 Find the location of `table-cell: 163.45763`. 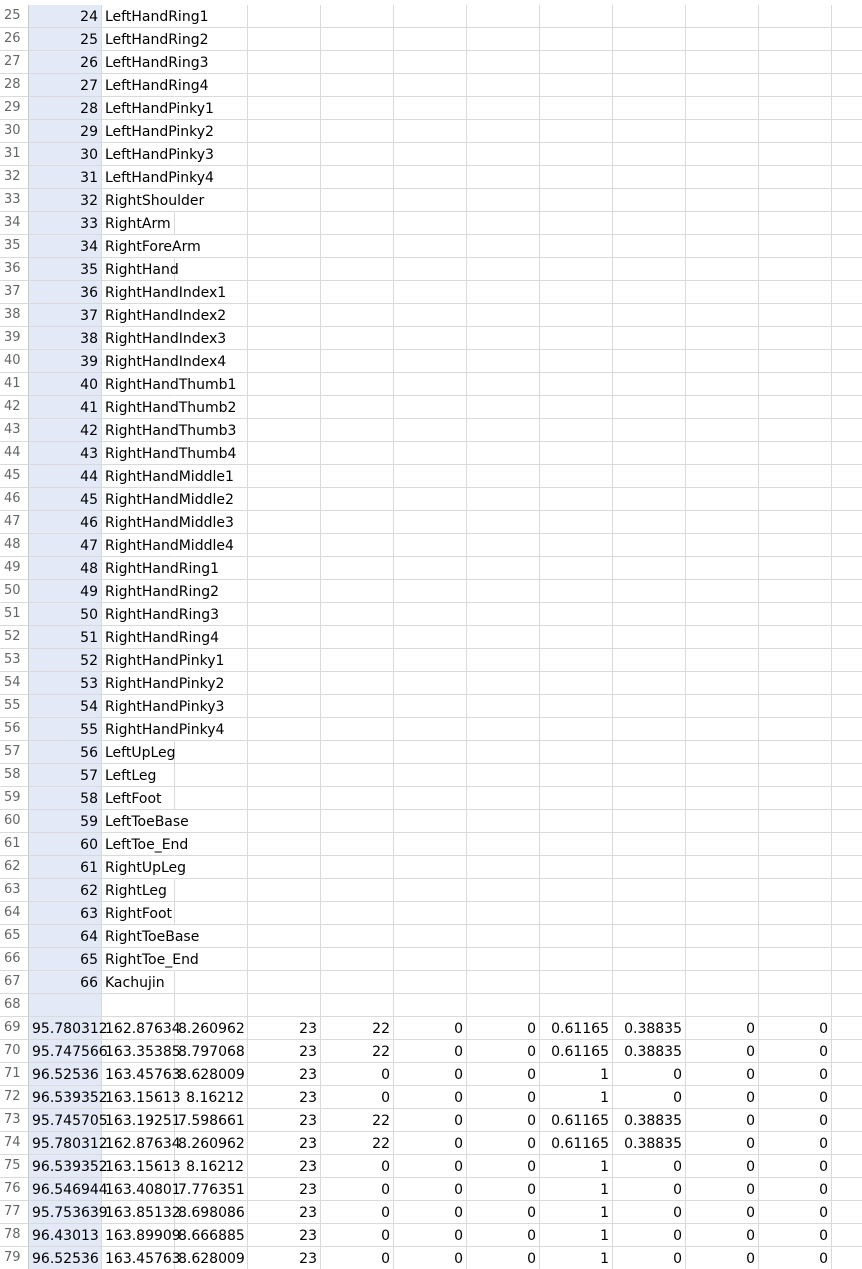

table-cell: 163.45763 is located at coordinates (141, 1074).